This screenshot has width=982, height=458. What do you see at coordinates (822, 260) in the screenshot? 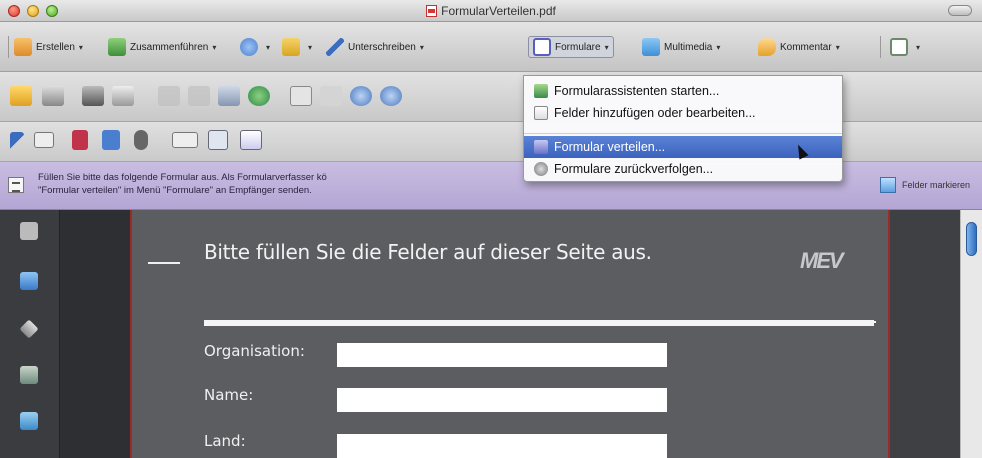
I see `mev-logo: MEV` at bounding box center [822, 260].